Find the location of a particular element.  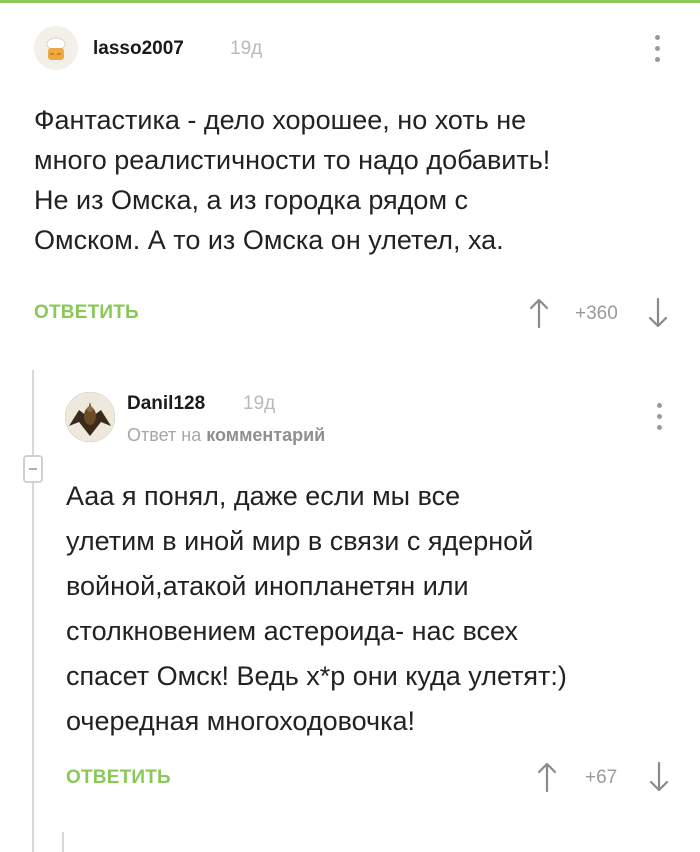

reply-button: ОТВЕТИТЬ is located at coordinates (118, 778).